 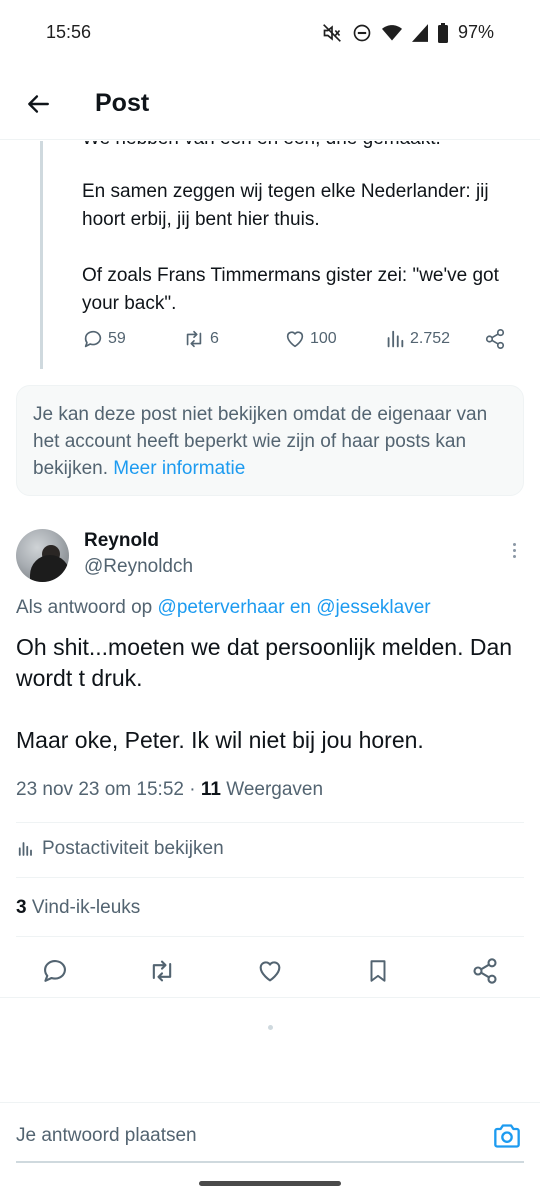 I want to click on views-label: Weergaven, so click(x=275, y=789).